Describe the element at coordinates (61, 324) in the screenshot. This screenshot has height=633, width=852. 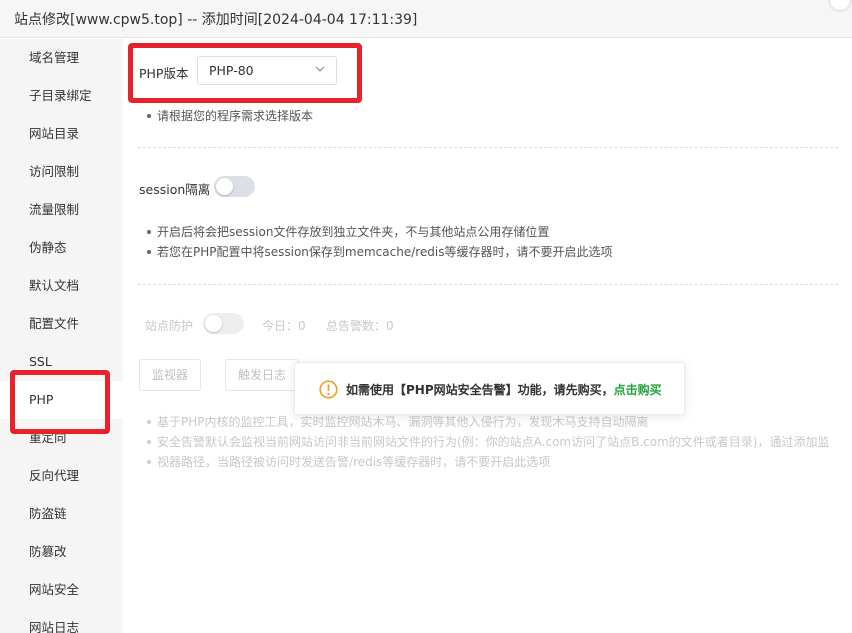
I see `sidebar-item-config: 配置文件` at that location.